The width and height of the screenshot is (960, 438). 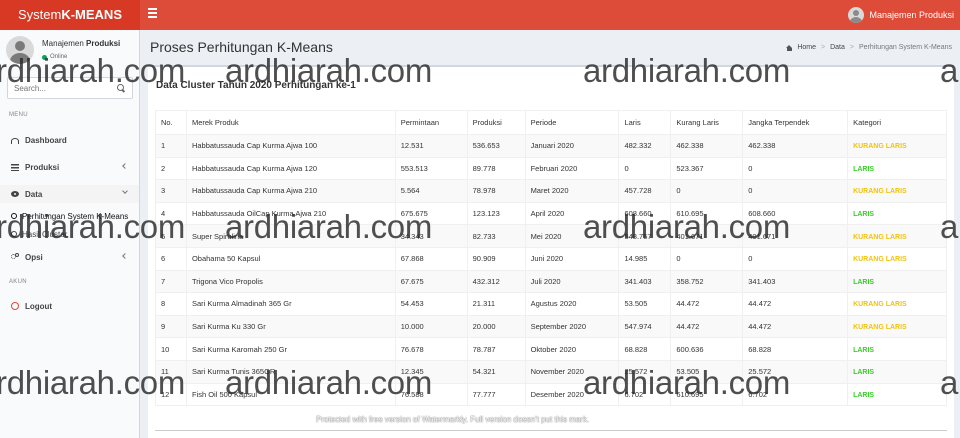 I want to click on table-cell: 53.505, so click(x=645, y=304).